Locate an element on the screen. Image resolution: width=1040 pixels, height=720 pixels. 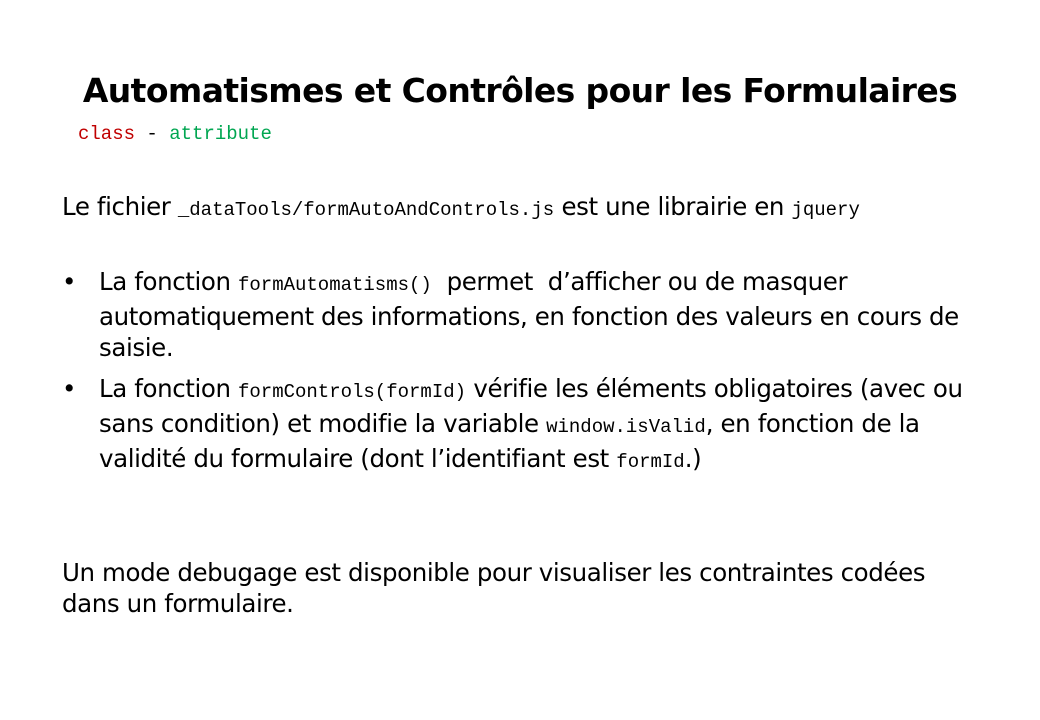
bullet-code-formautomatisms: formAutomatisms() is located at coordinates (334, 285).